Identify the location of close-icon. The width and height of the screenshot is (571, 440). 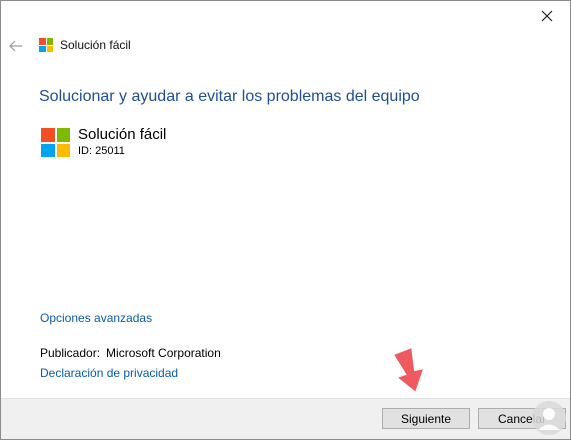
(547, 16).